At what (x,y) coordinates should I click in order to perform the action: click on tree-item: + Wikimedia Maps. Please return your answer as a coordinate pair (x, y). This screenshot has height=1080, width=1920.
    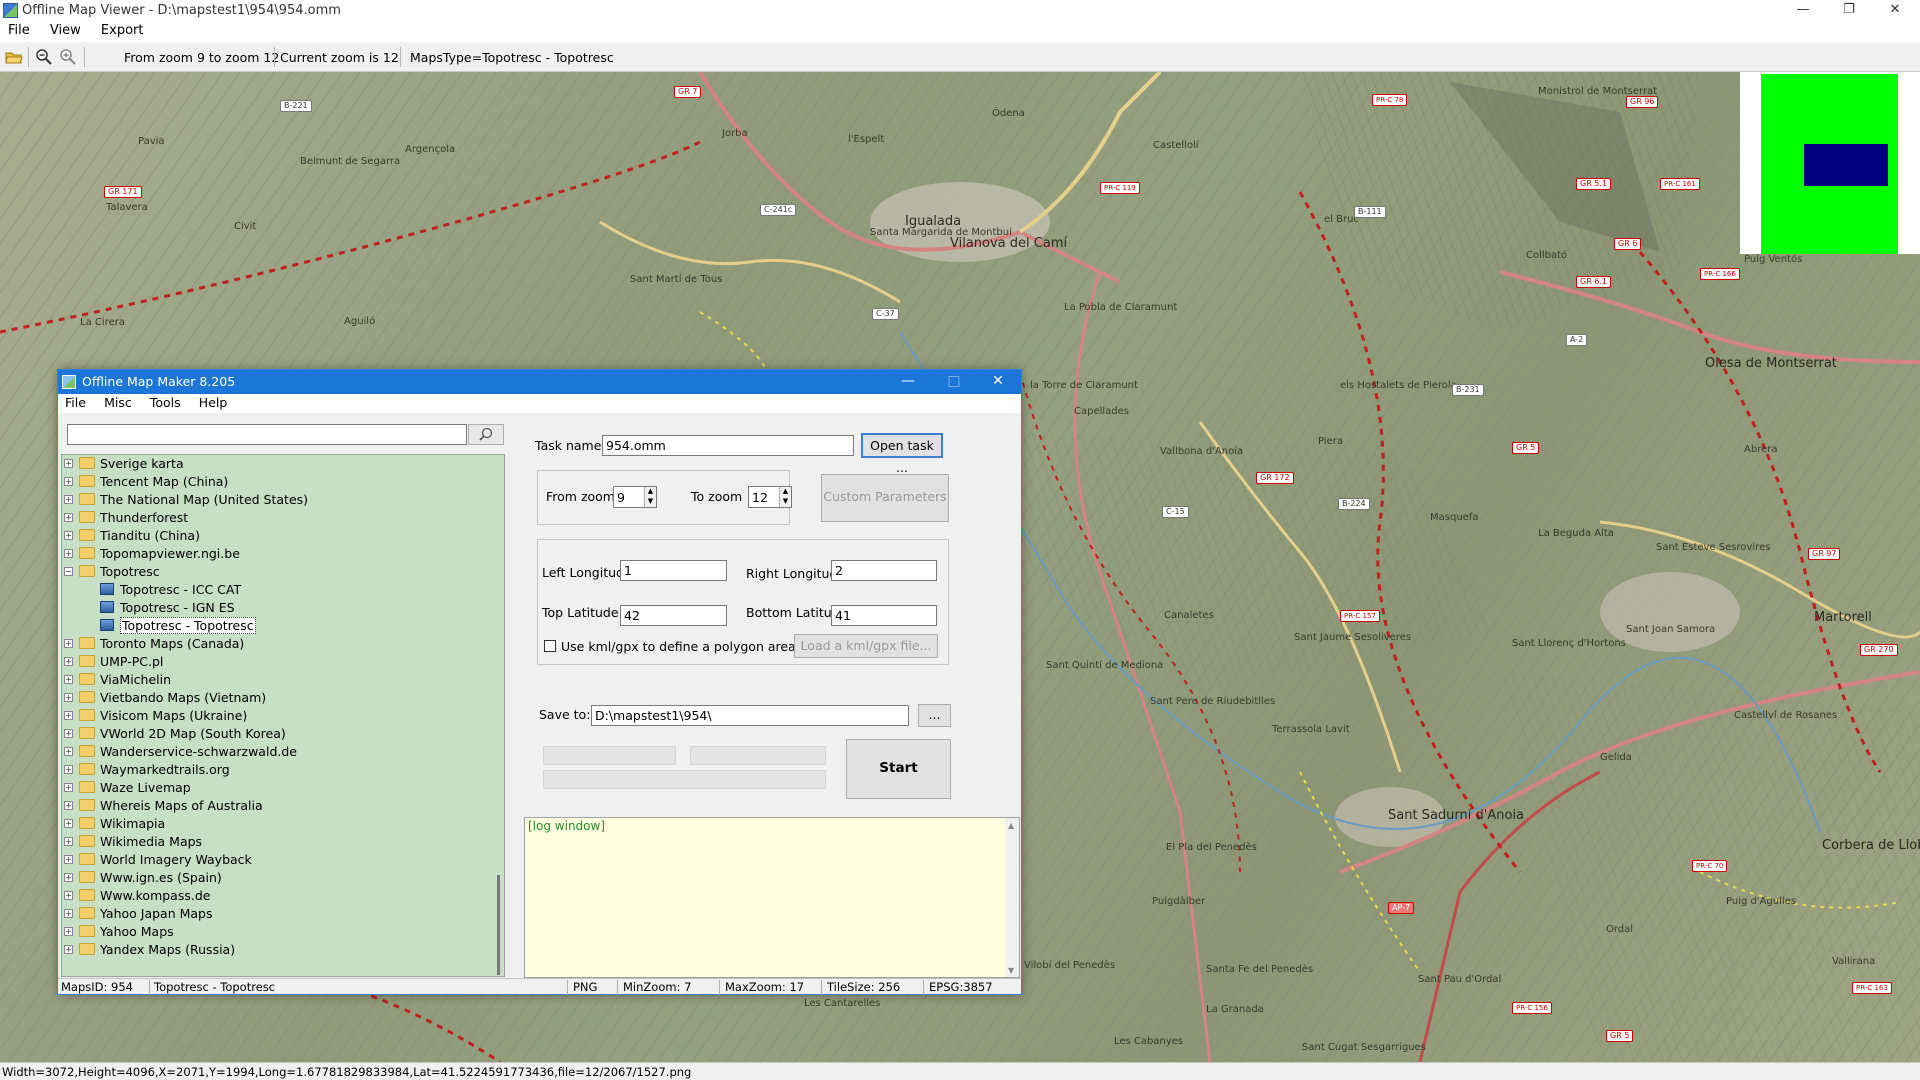
    Looking at the image, I should click on (277, 842).